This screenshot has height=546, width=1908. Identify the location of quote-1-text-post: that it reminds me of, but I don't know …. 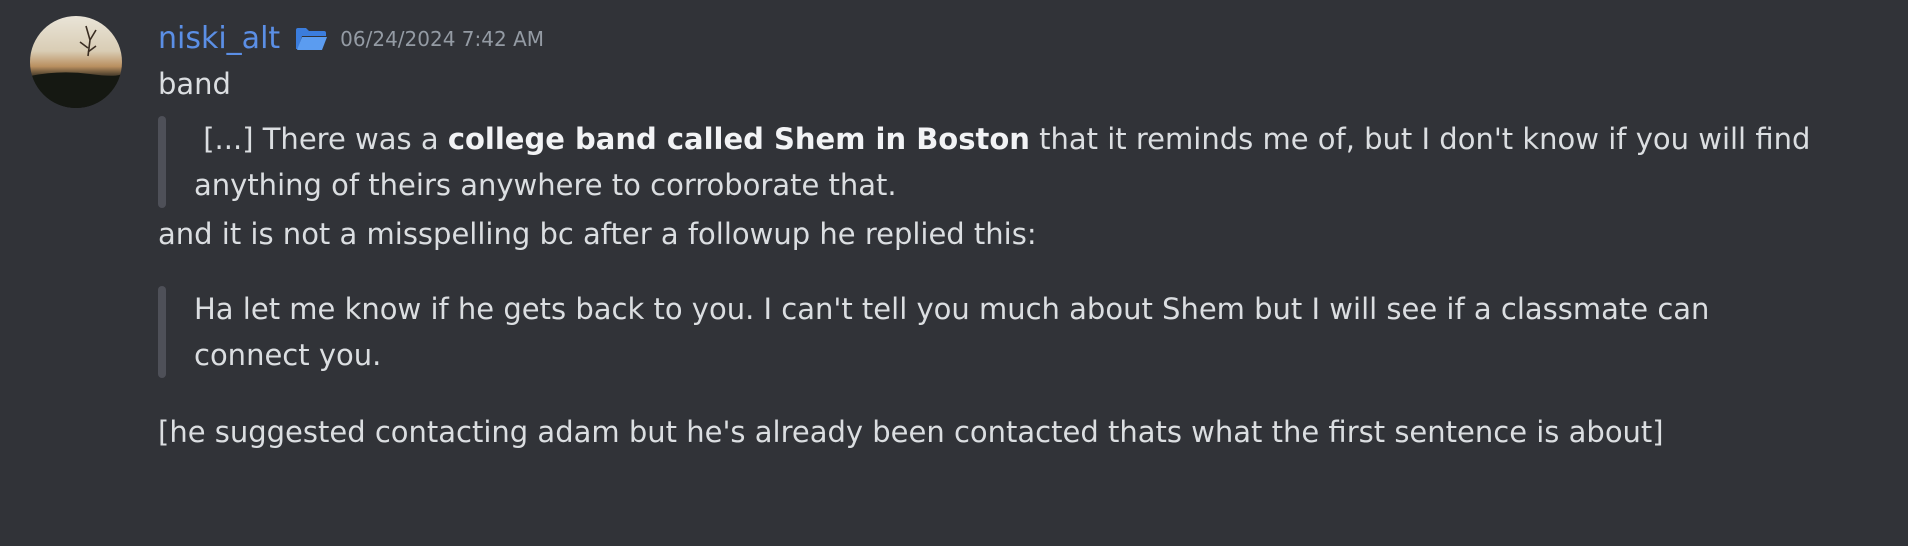
(1420, 139).